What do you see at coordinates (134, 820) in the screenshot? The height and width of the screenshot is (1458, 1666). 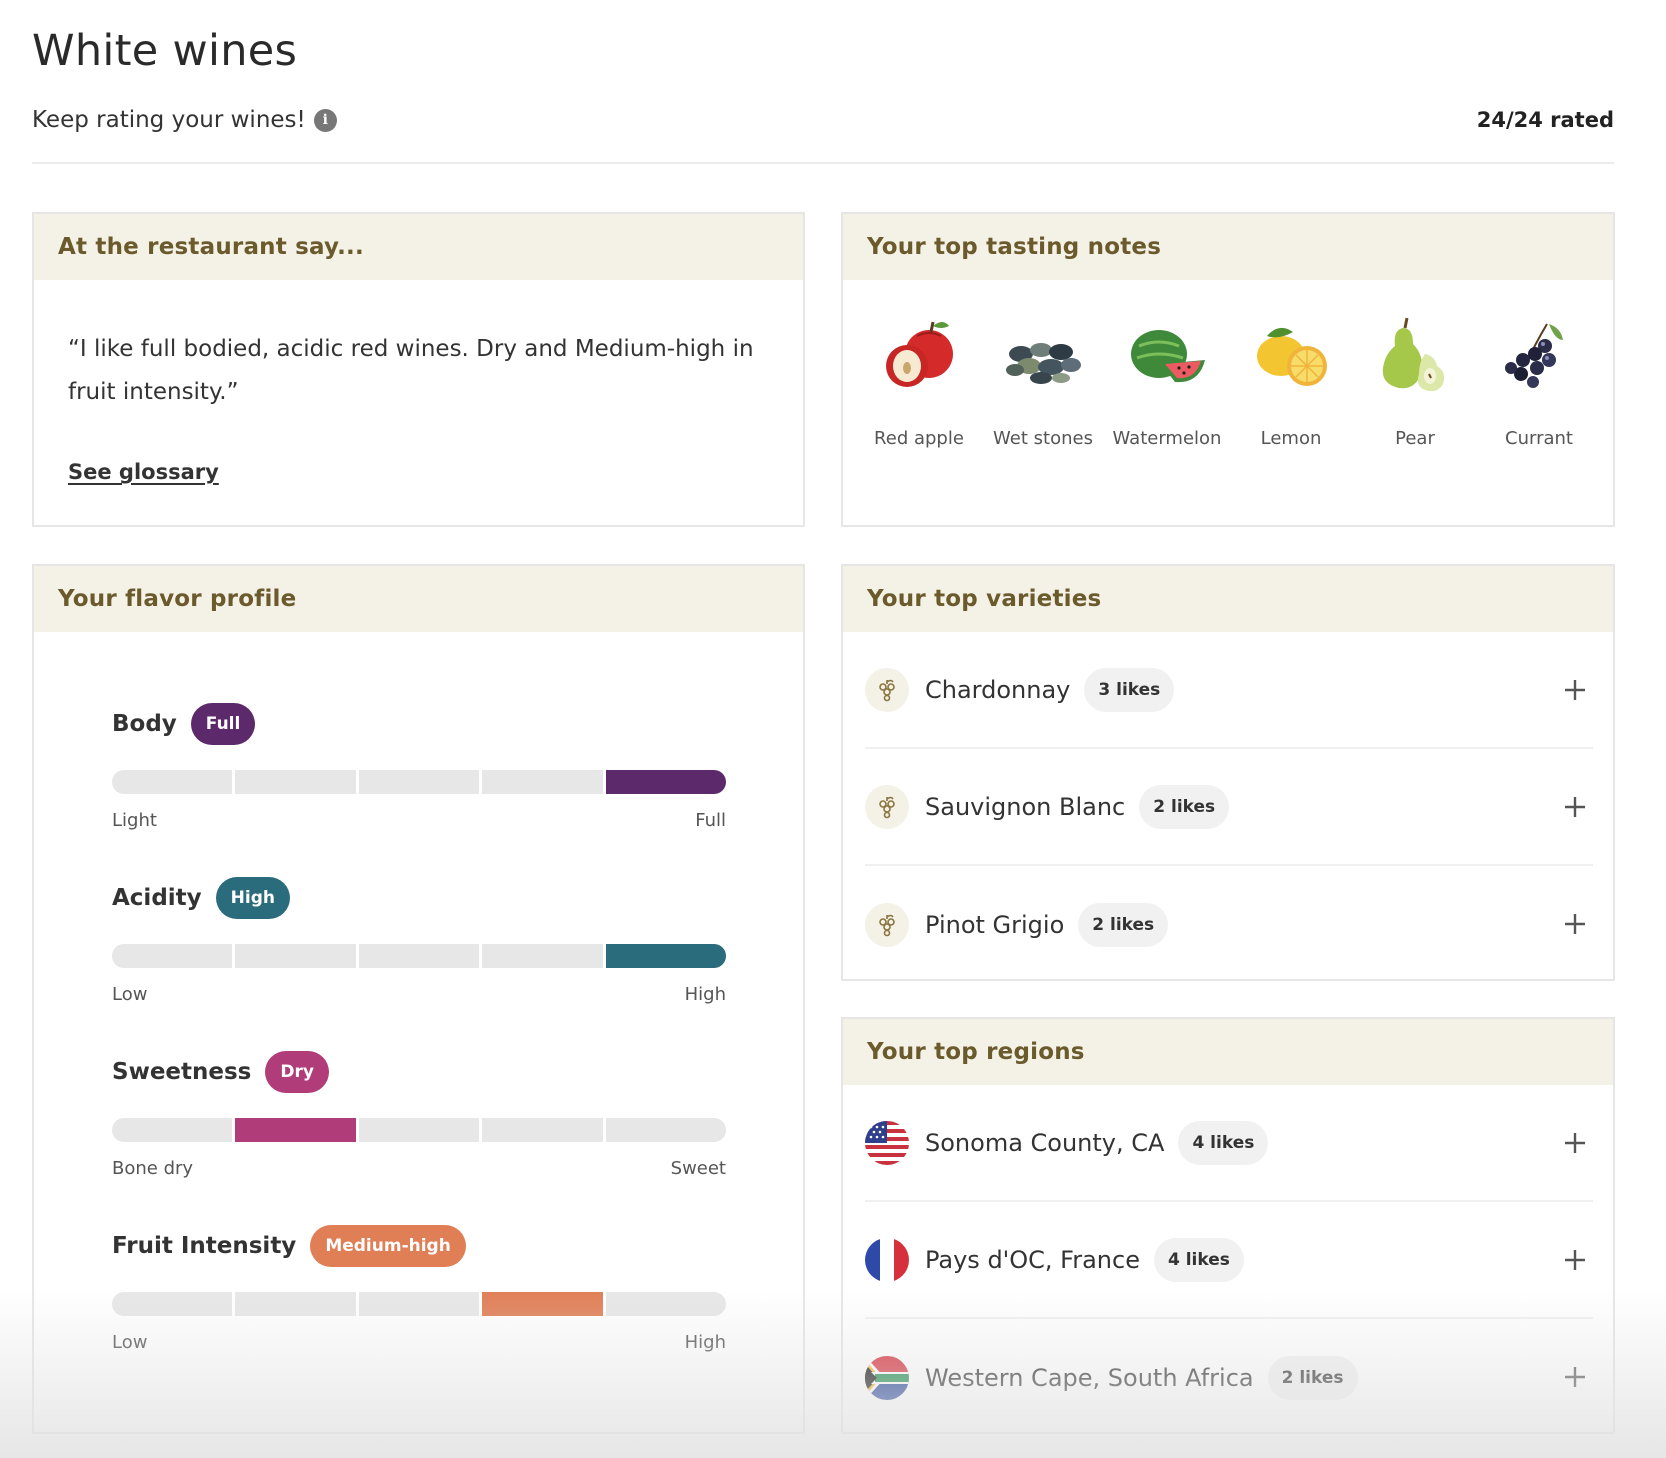 I see `scale-low-label: Light` at bounding box center [134, 820].